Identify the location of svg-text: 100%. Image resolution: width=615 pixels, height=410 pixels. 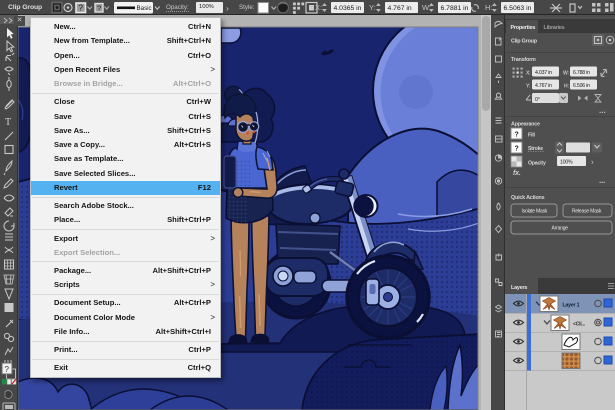
(566, 163).